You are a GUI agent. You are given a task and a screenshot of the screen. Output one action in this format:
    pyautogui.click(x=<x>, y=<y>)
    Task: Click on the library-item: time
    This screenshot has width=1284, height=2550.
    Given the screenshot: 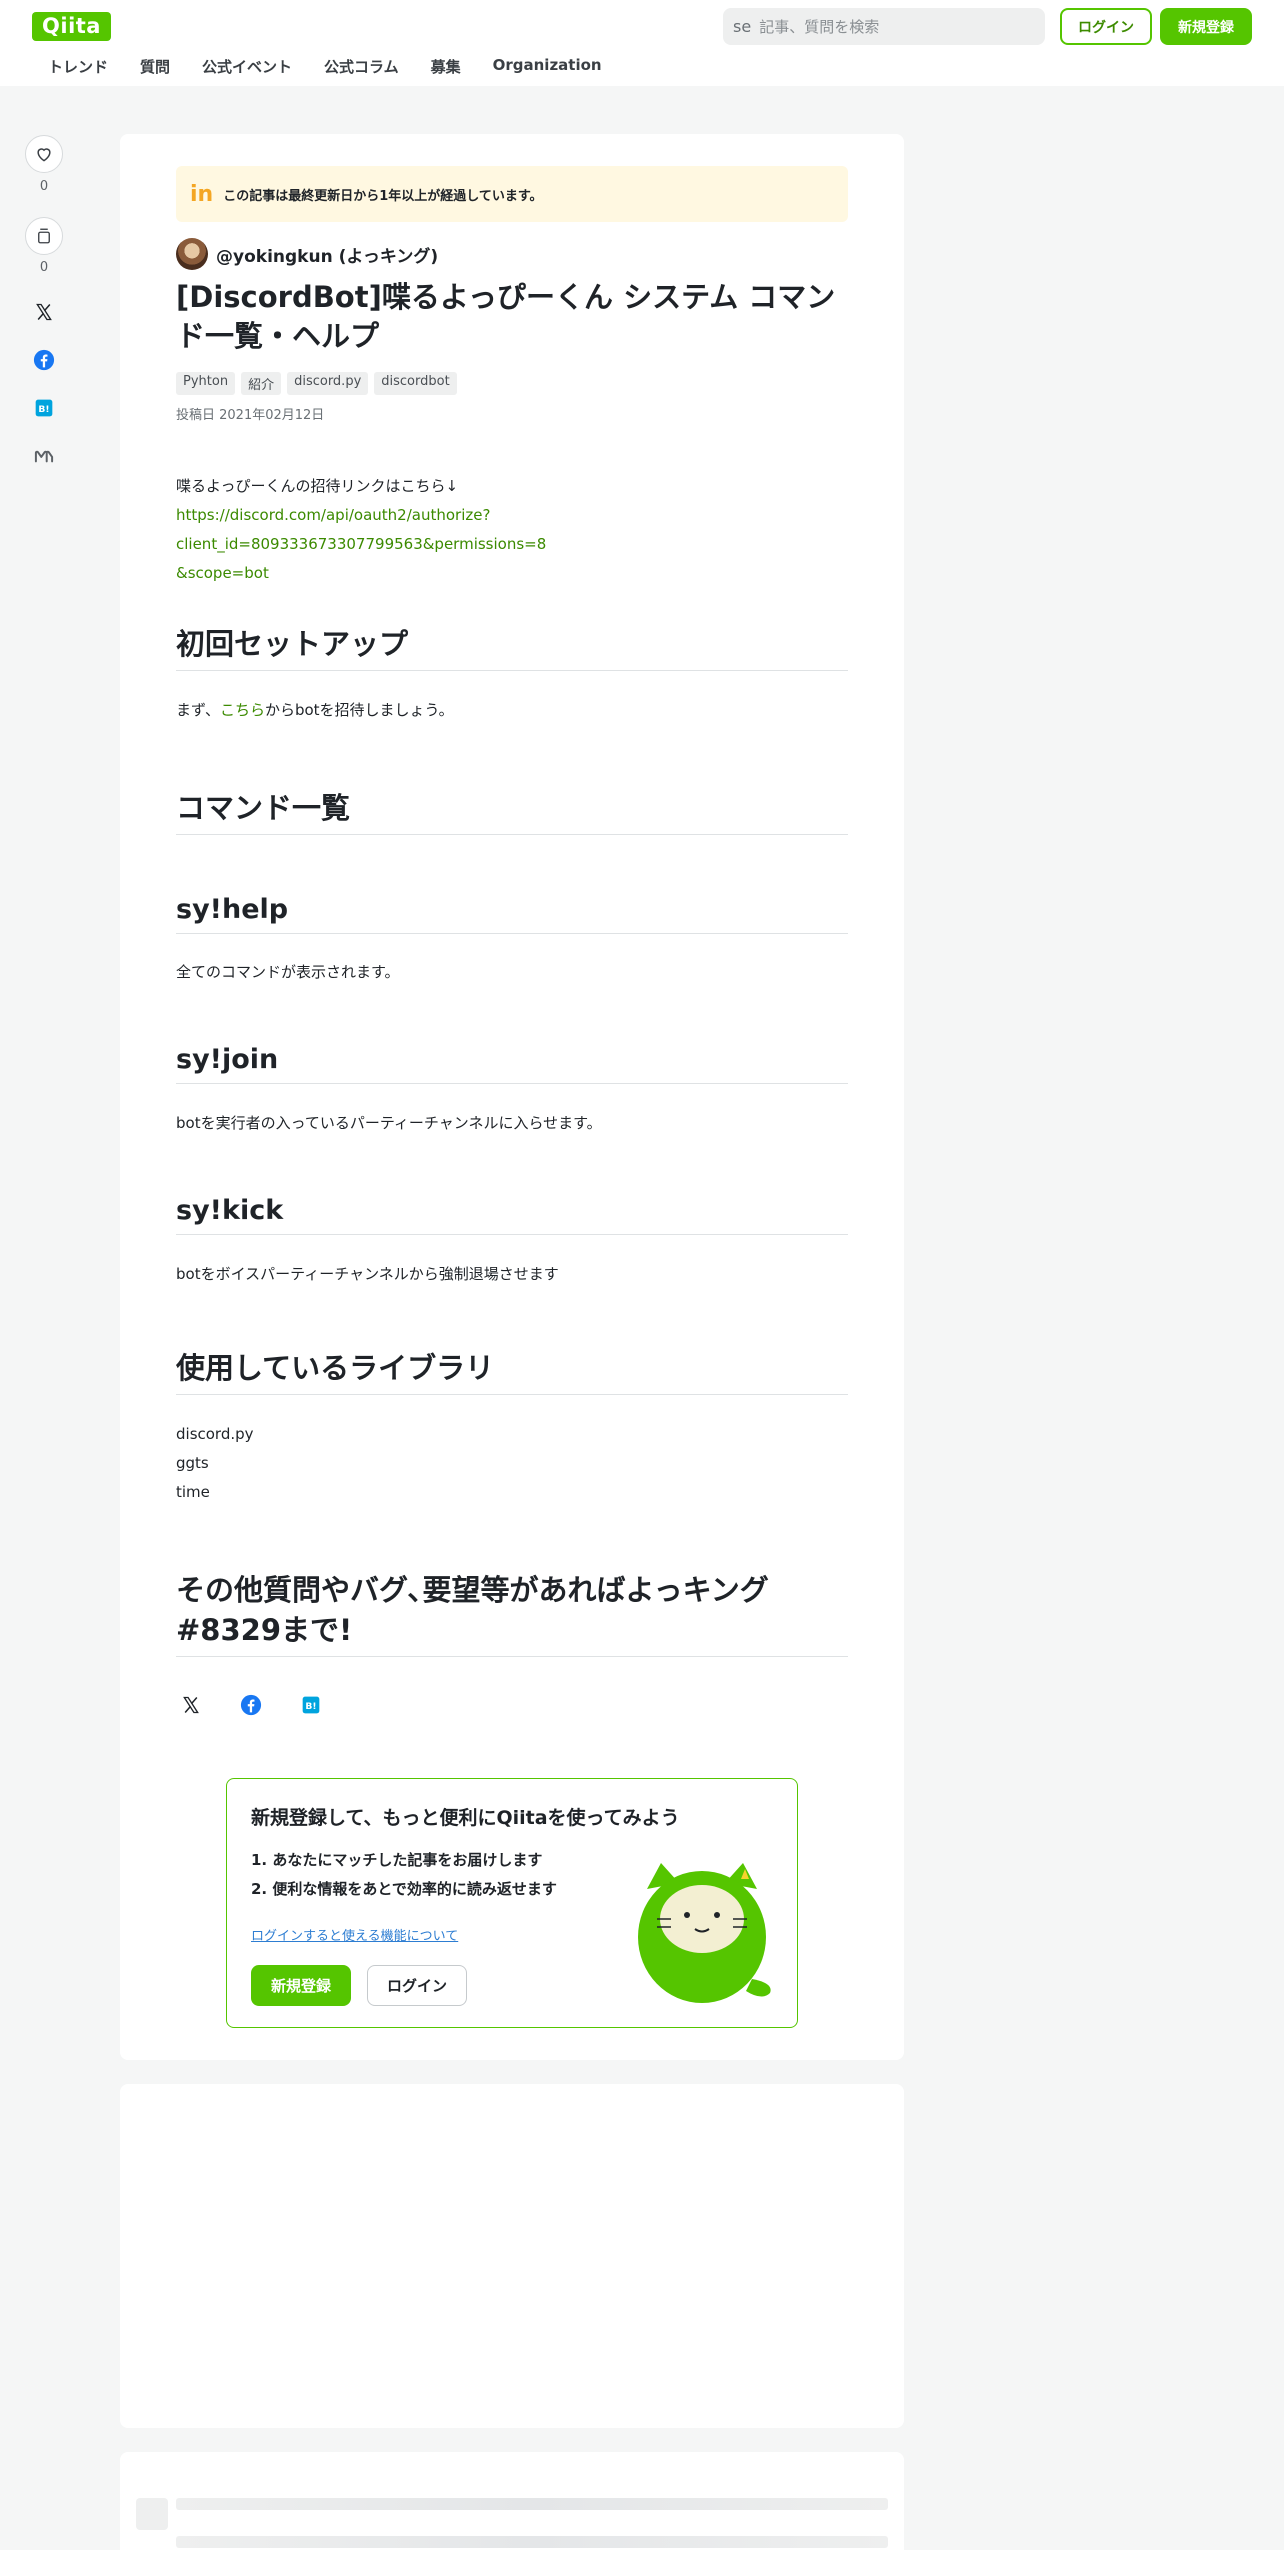 What is the action you would take?
    pyautogui.click(x=193, y=1492)
    